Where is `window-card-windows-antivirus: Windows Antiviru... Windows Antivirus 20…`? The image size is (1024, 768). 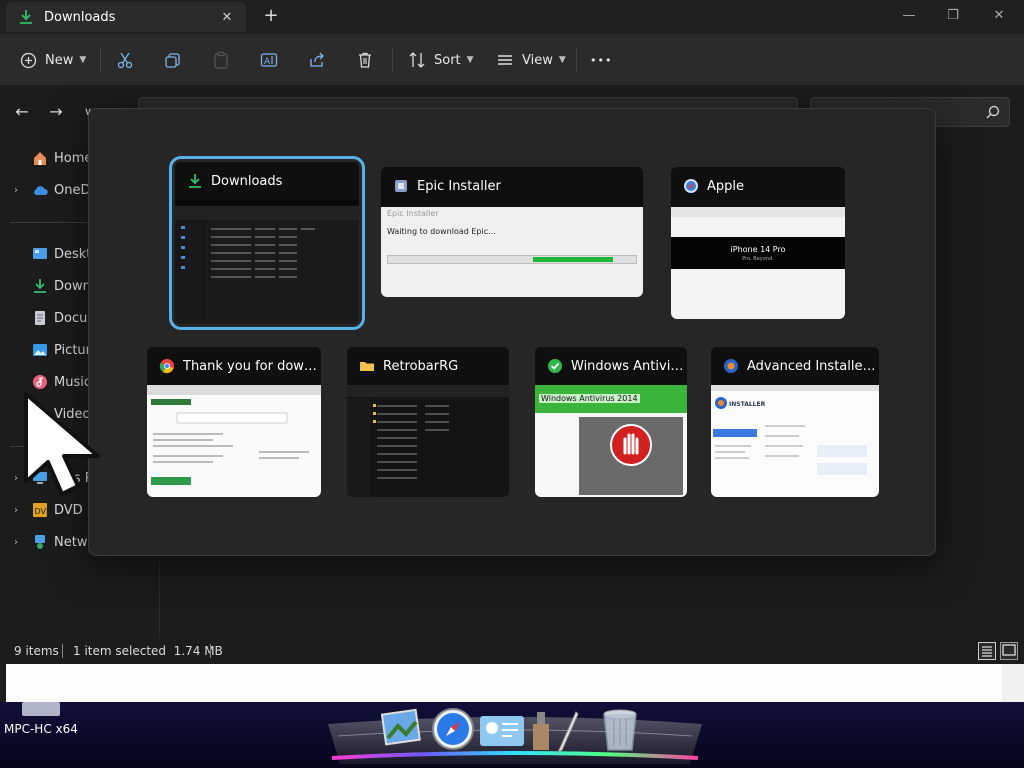 window-card-windows-antivirus: Windows Antiviru... Windows Antivirus 20… is located at coordinates (611, 422).